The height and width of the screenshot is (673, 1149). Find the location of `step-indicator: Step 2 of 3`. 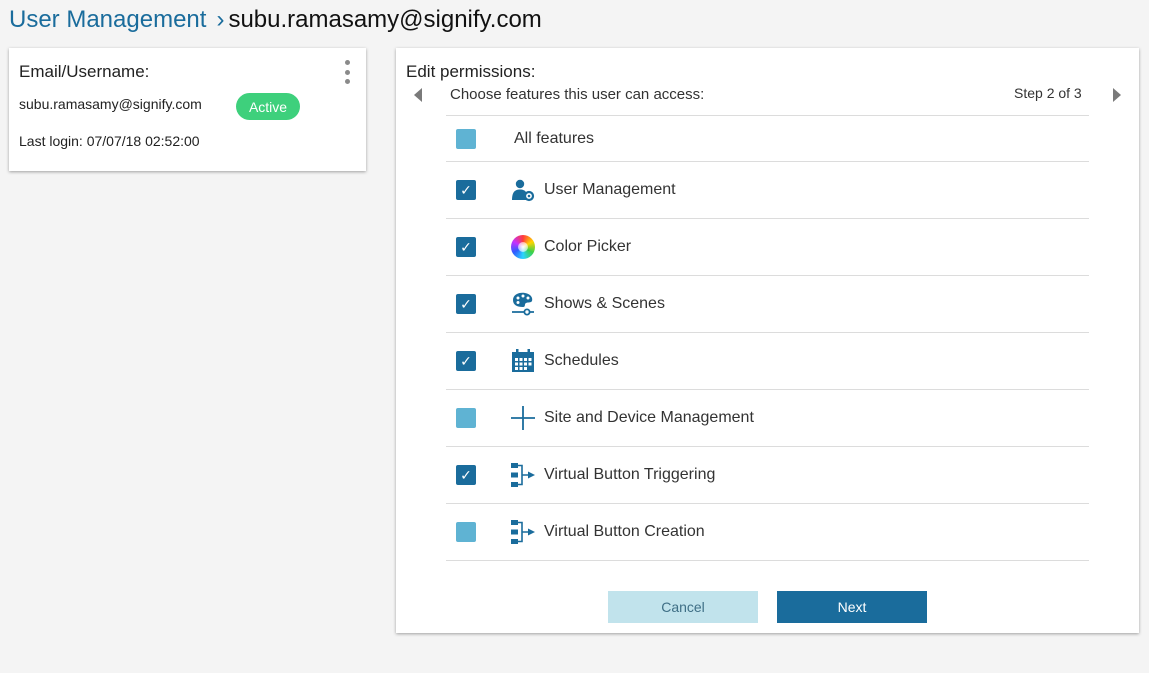

step-indicator: Step 2 of 3 is located at coordinates (1048, 93).